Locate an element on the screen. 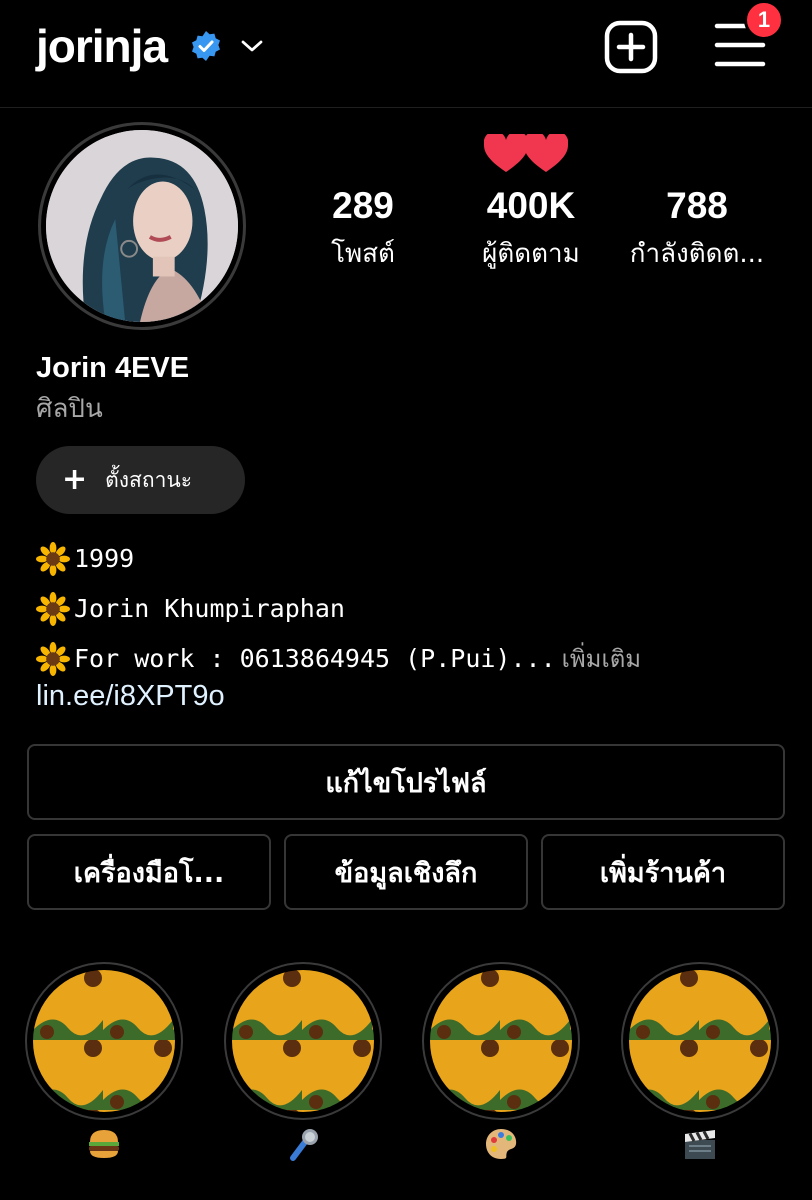 This screenshot has height=1200, width=812. add-shop-button: เพิ่มร้านค้า is located at coordinates (663, 872).